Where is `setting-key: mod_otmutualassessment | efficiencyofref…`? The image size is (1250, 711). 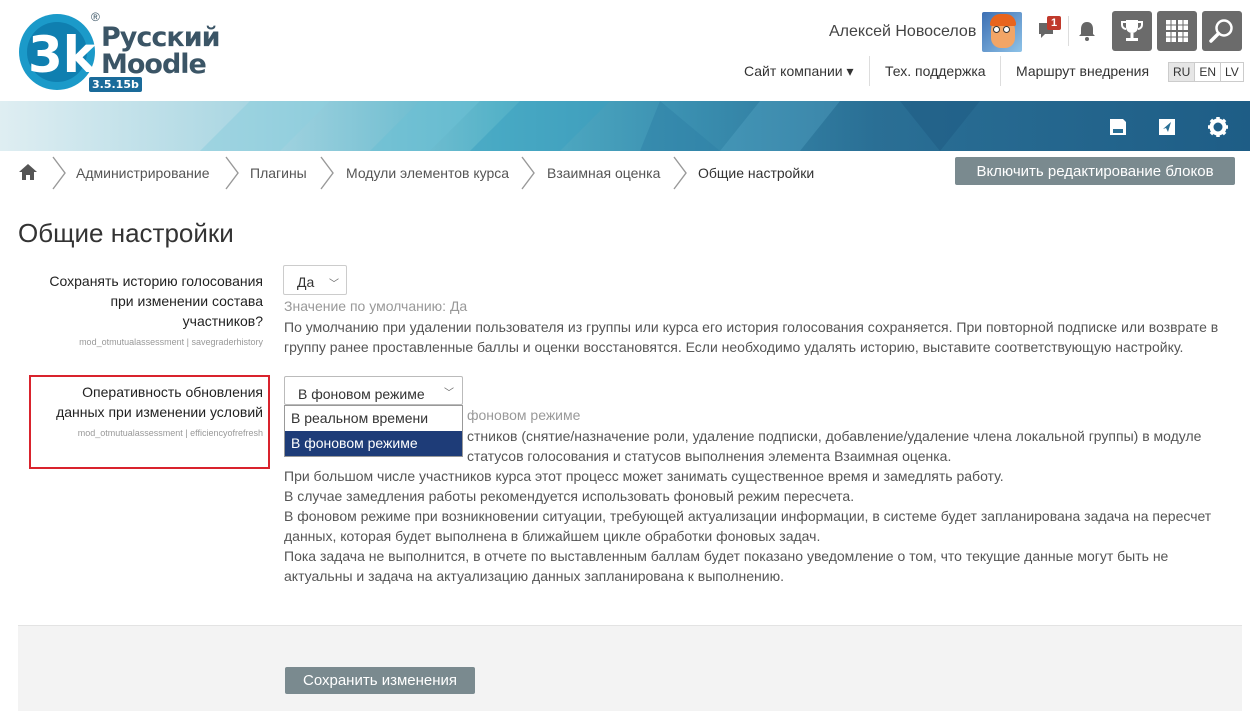 setting-key: mod_otmutualassessment | efficiencyofref… is located at coordinates (170, 433).